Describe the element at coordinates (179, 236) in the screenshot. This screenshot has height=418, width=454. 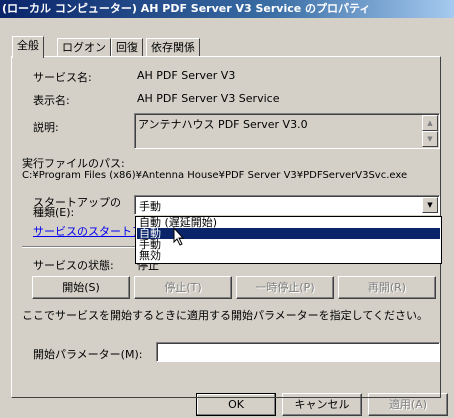
I see `mouse-cursor-icon` at that location.